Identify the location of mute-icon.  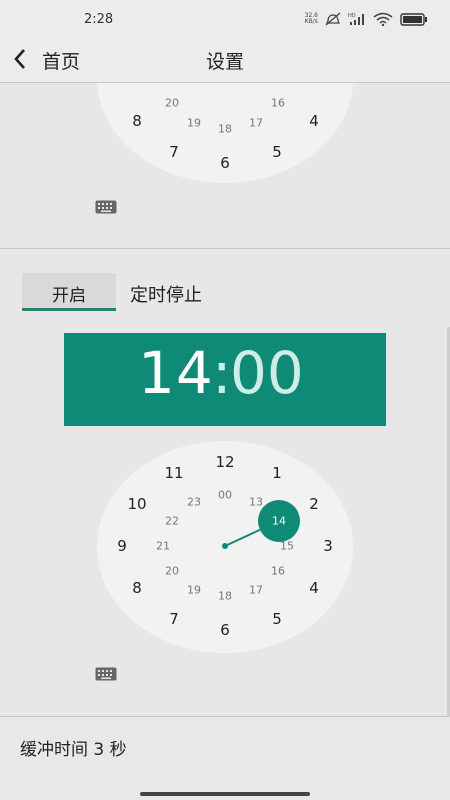
(333, 19).